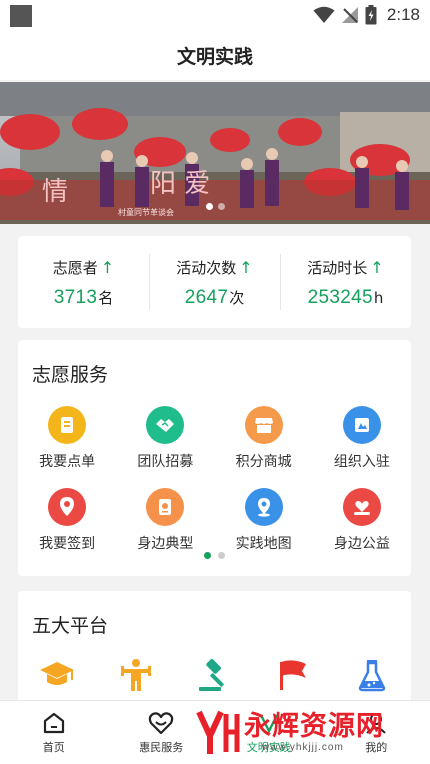 The image size is (430, 764). Describe the element at coordinates (403, 14) in the screenshot. I see `status-time: 2:18` at that location.